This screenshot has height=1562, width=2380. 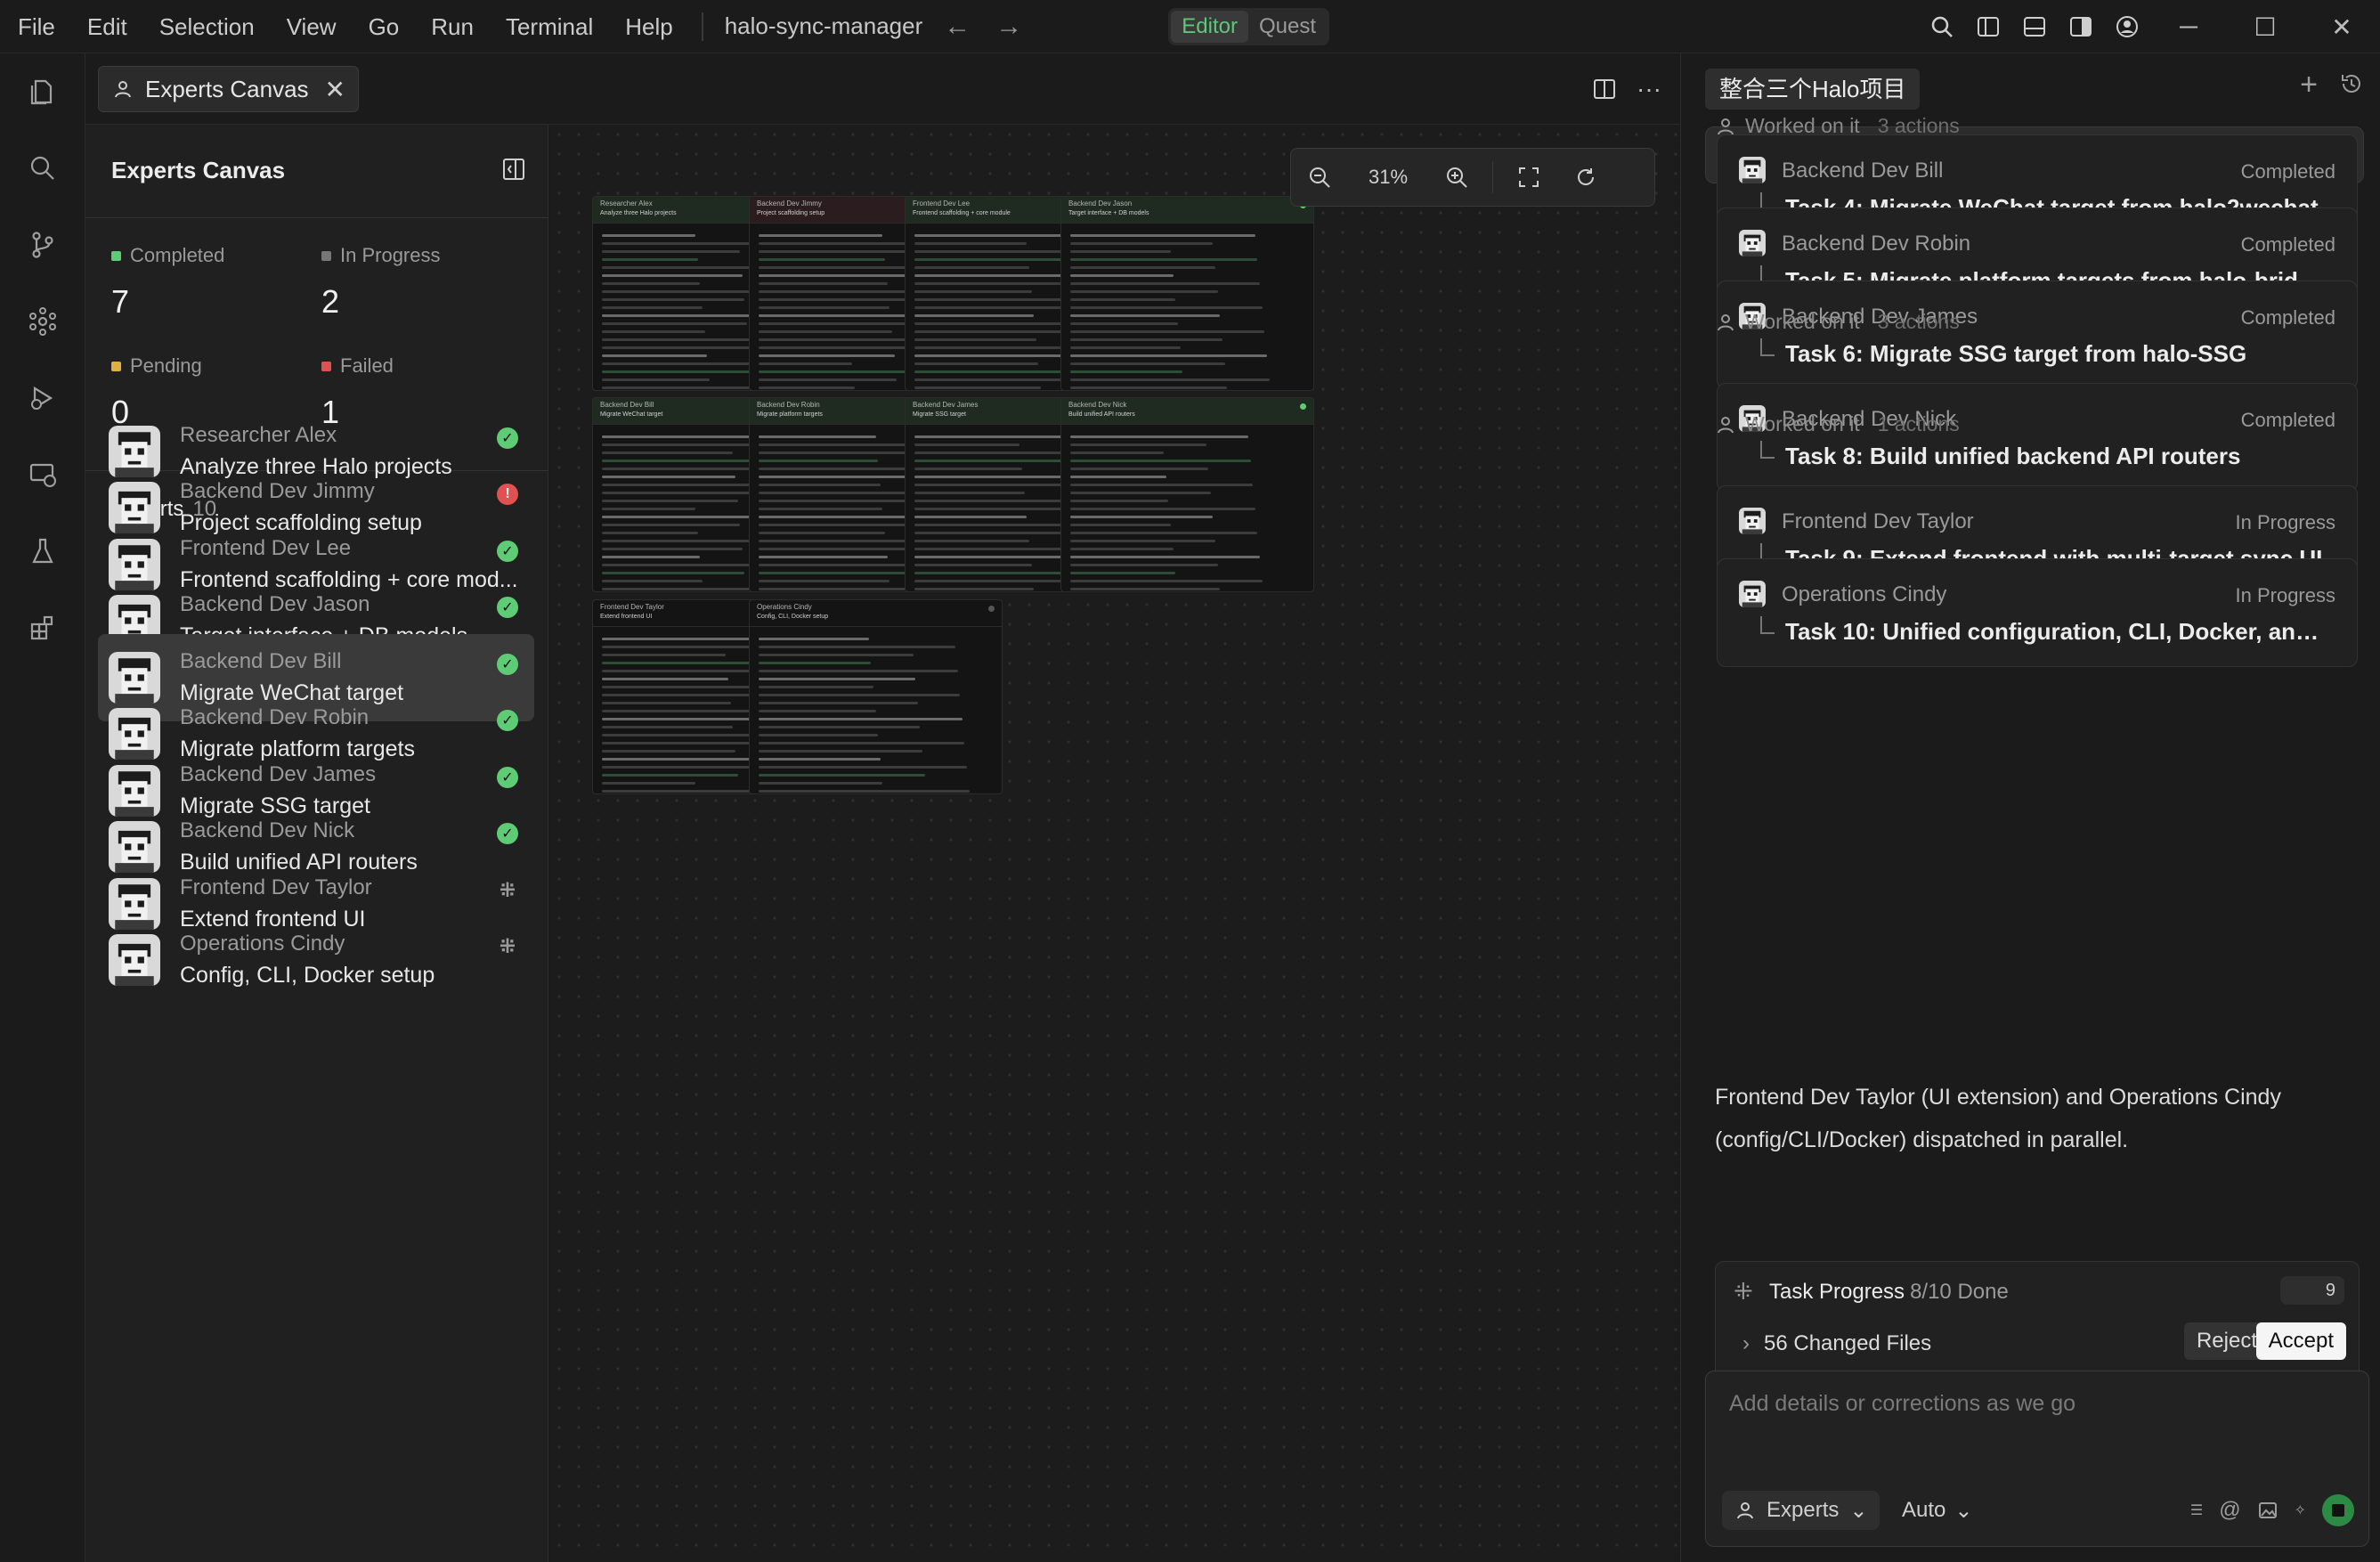 What do you see at coordinates (2265, 27) in the screenshot?
I see `maximize-icon: ☐` at bounding box center [2265, 27].